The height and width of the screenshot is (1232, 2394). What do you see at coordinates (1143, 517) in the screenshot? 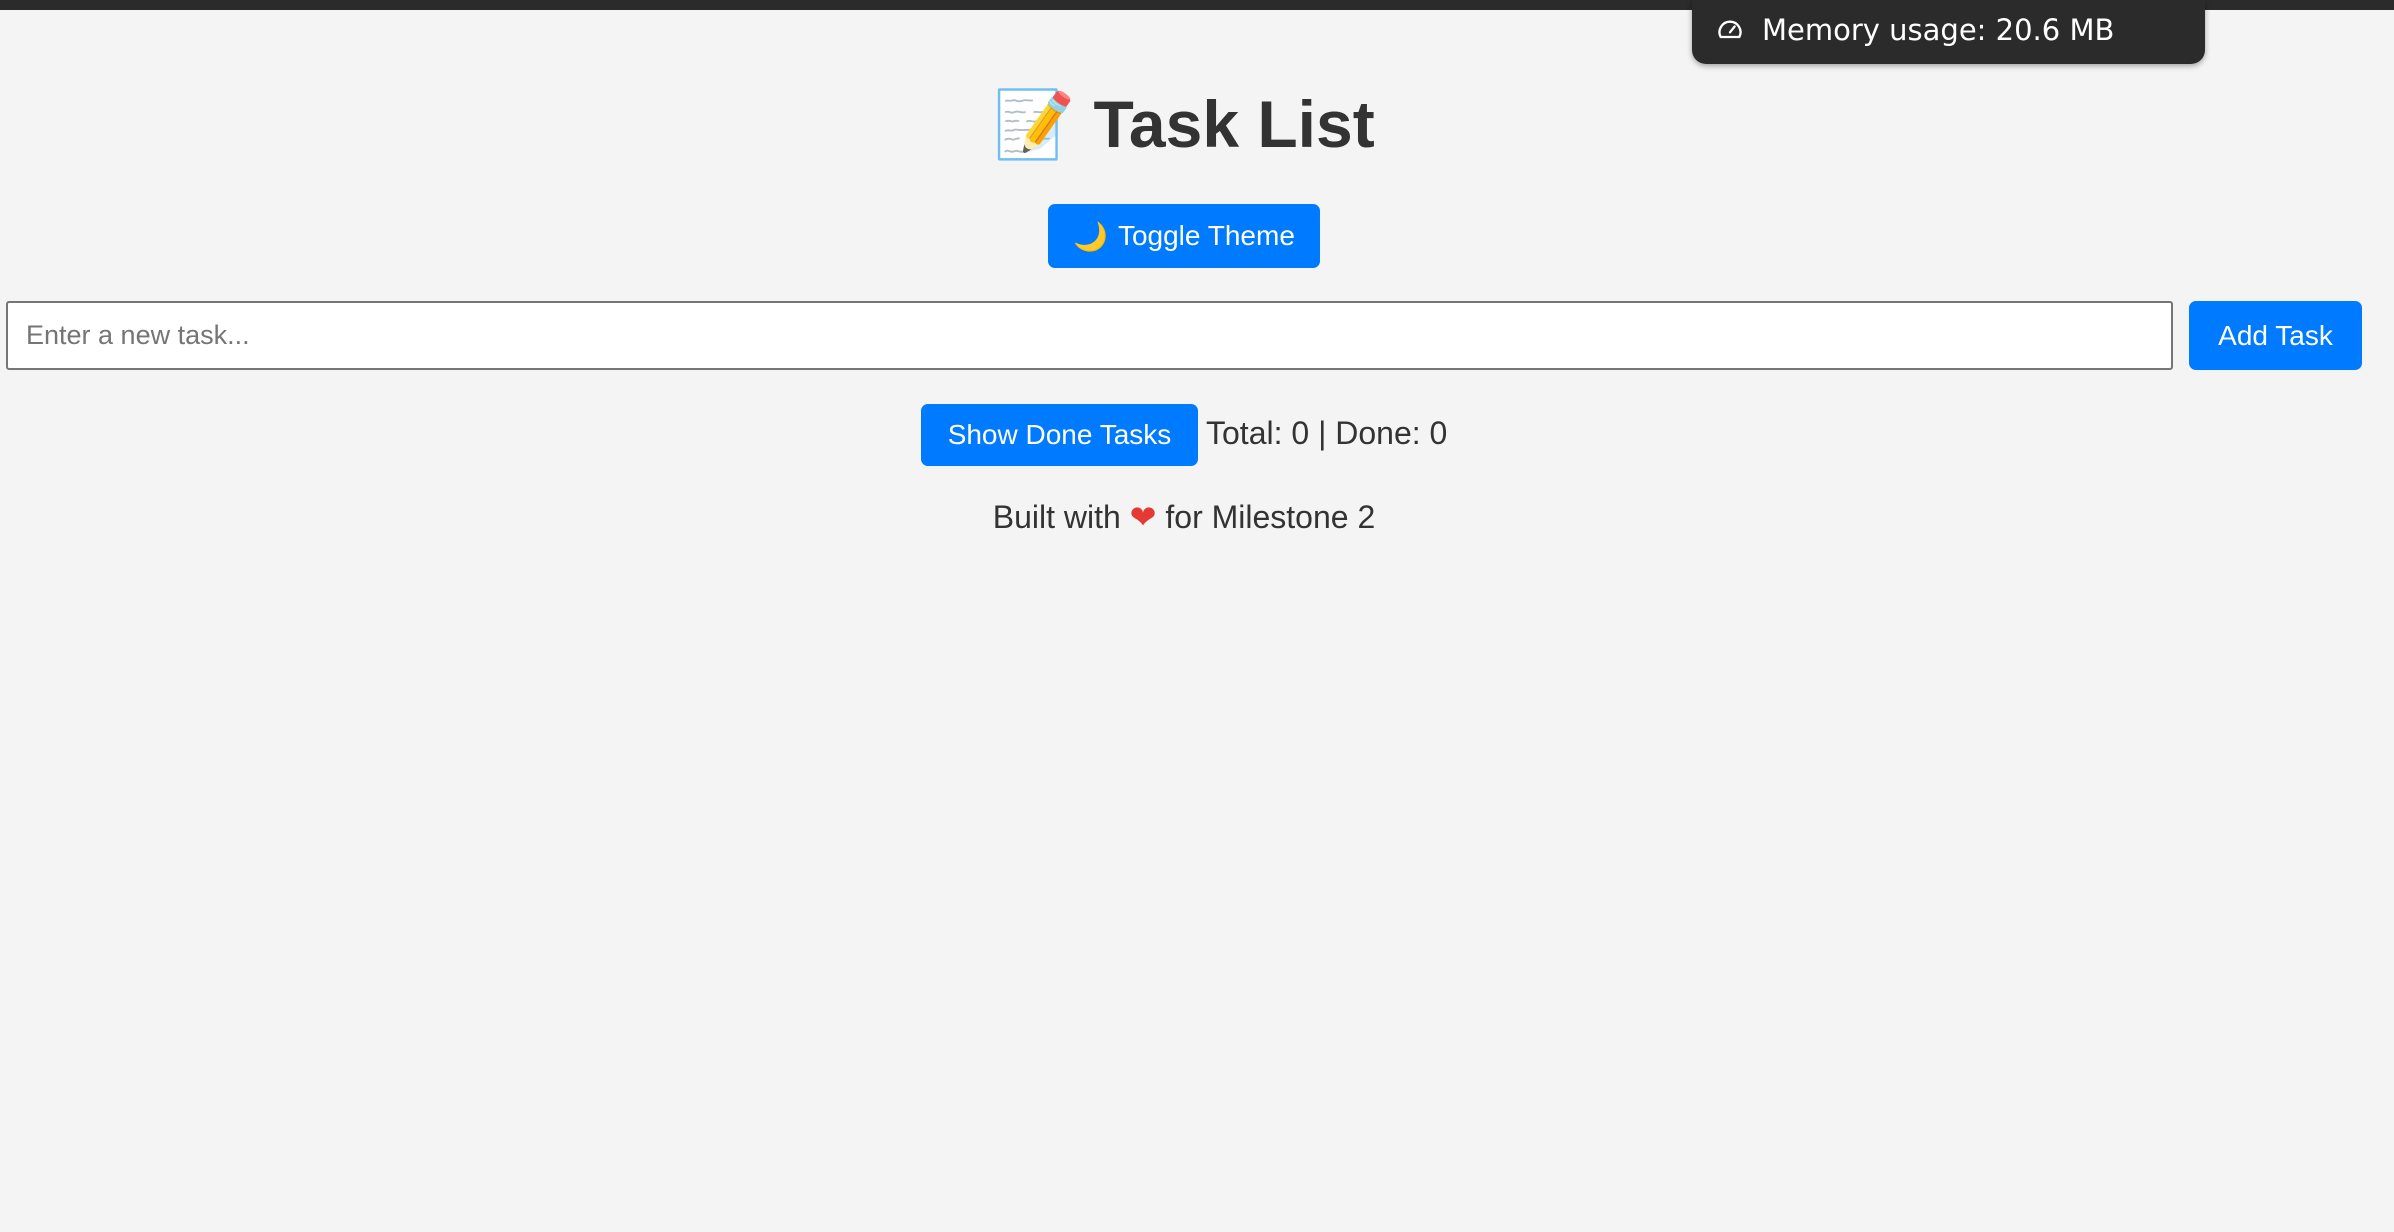
I see `heart-icon: ❤` at bounding box center [1143, 517].